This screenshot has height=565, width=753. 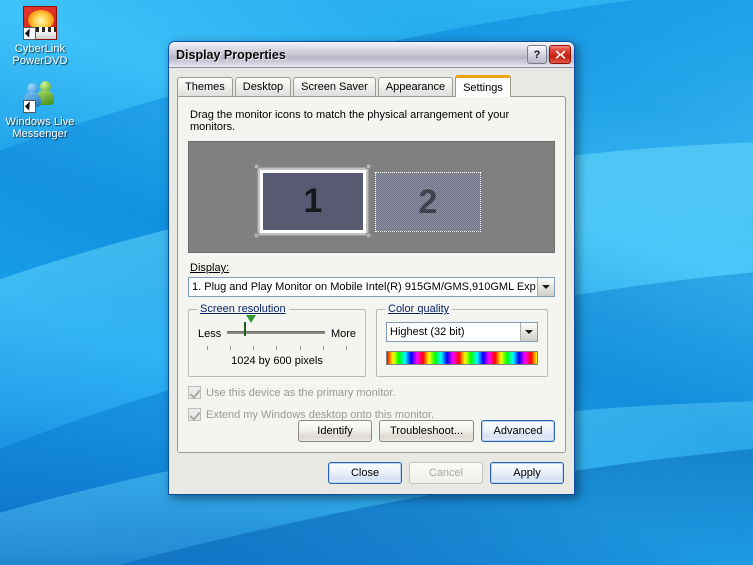 What do you see at coordinates (194, 392) in the screenshot?
I see `primary-monitor-checkbox` at bounding box center [194, 392].